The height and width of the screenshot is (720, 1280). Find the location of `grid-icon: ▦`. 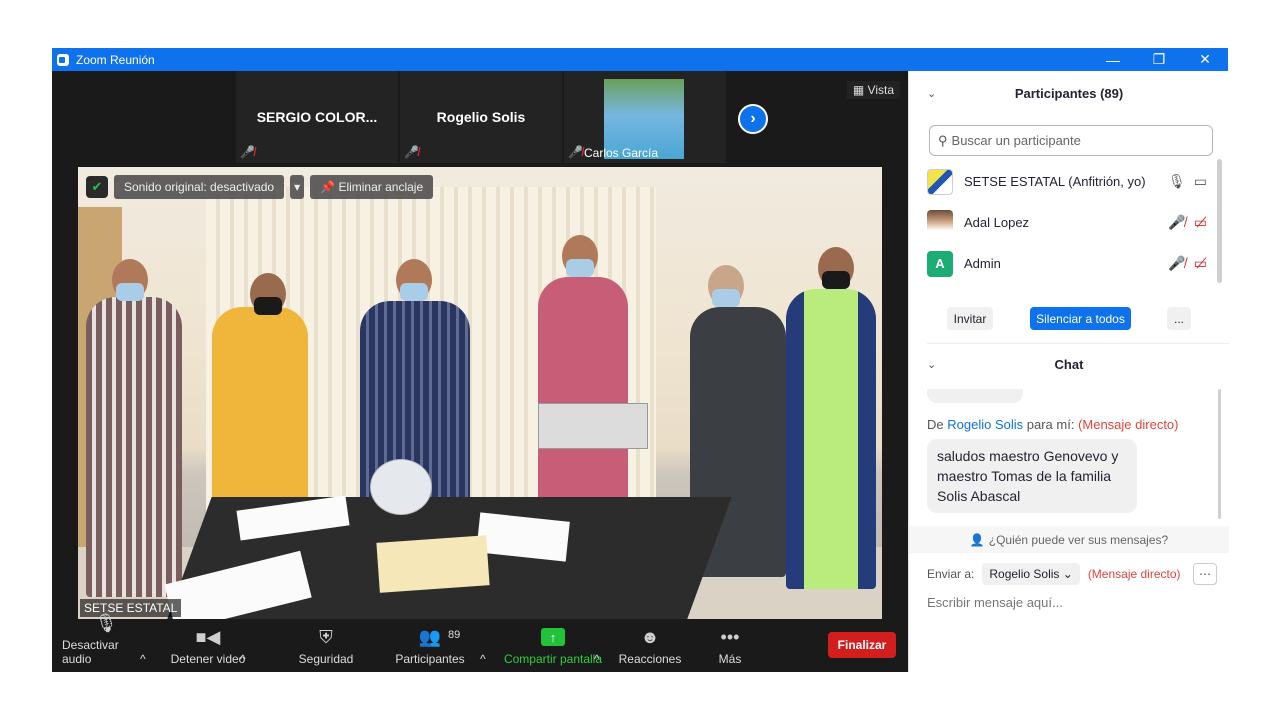

grid-icon: ▦ is located at coordinates (858, 90).